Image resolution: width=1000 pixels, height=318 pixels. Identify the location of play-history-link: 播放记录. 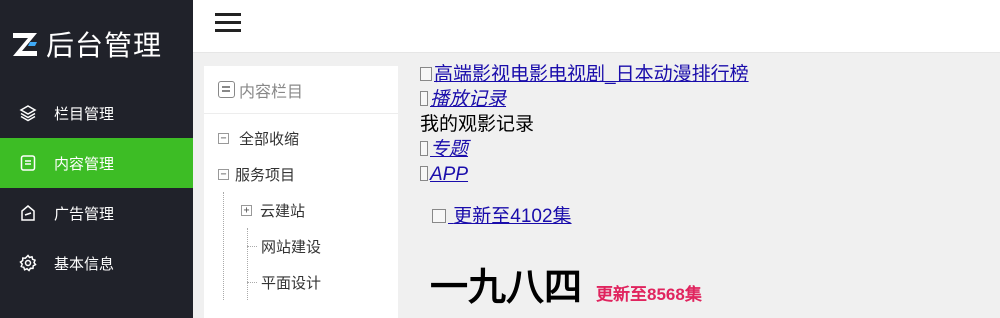
(584, 99).